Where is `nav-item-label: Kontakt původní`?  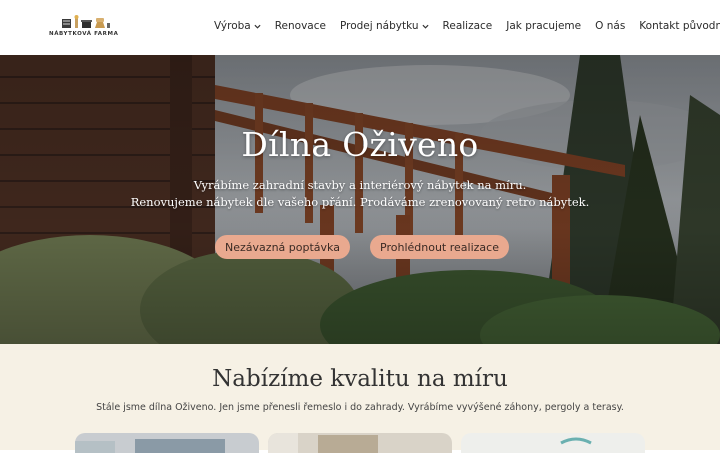 nav-item-label: Kontakt původní is located at coordinates (679, 26).